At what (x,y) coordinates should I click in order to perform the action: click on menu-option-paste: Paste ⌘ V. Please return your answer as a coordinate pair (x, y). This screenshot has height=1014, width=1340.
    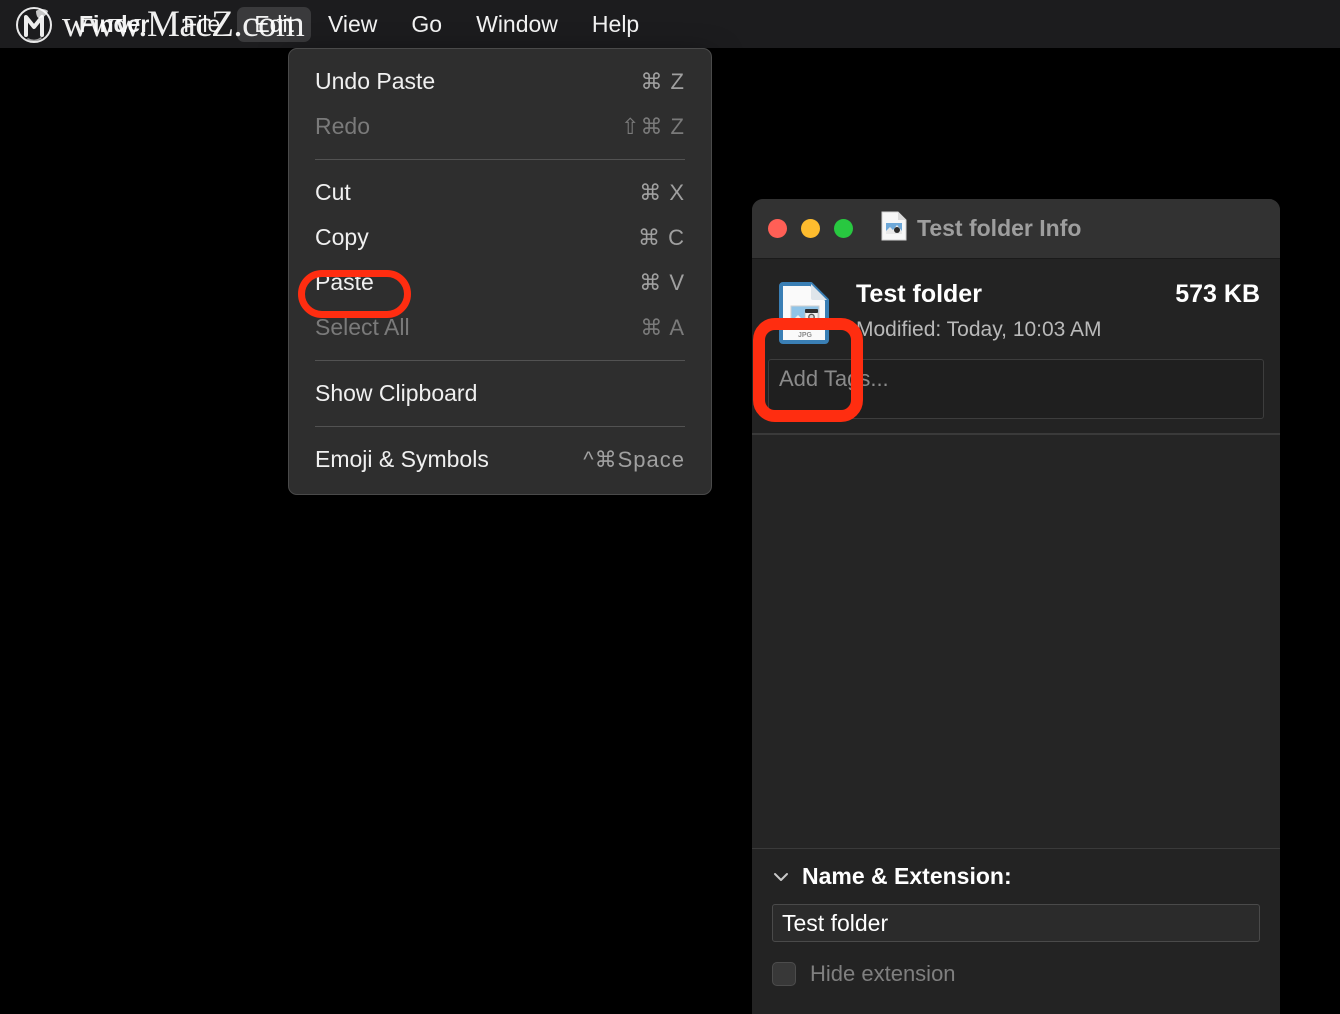
    Looking at the image, I should click on (500, 289).